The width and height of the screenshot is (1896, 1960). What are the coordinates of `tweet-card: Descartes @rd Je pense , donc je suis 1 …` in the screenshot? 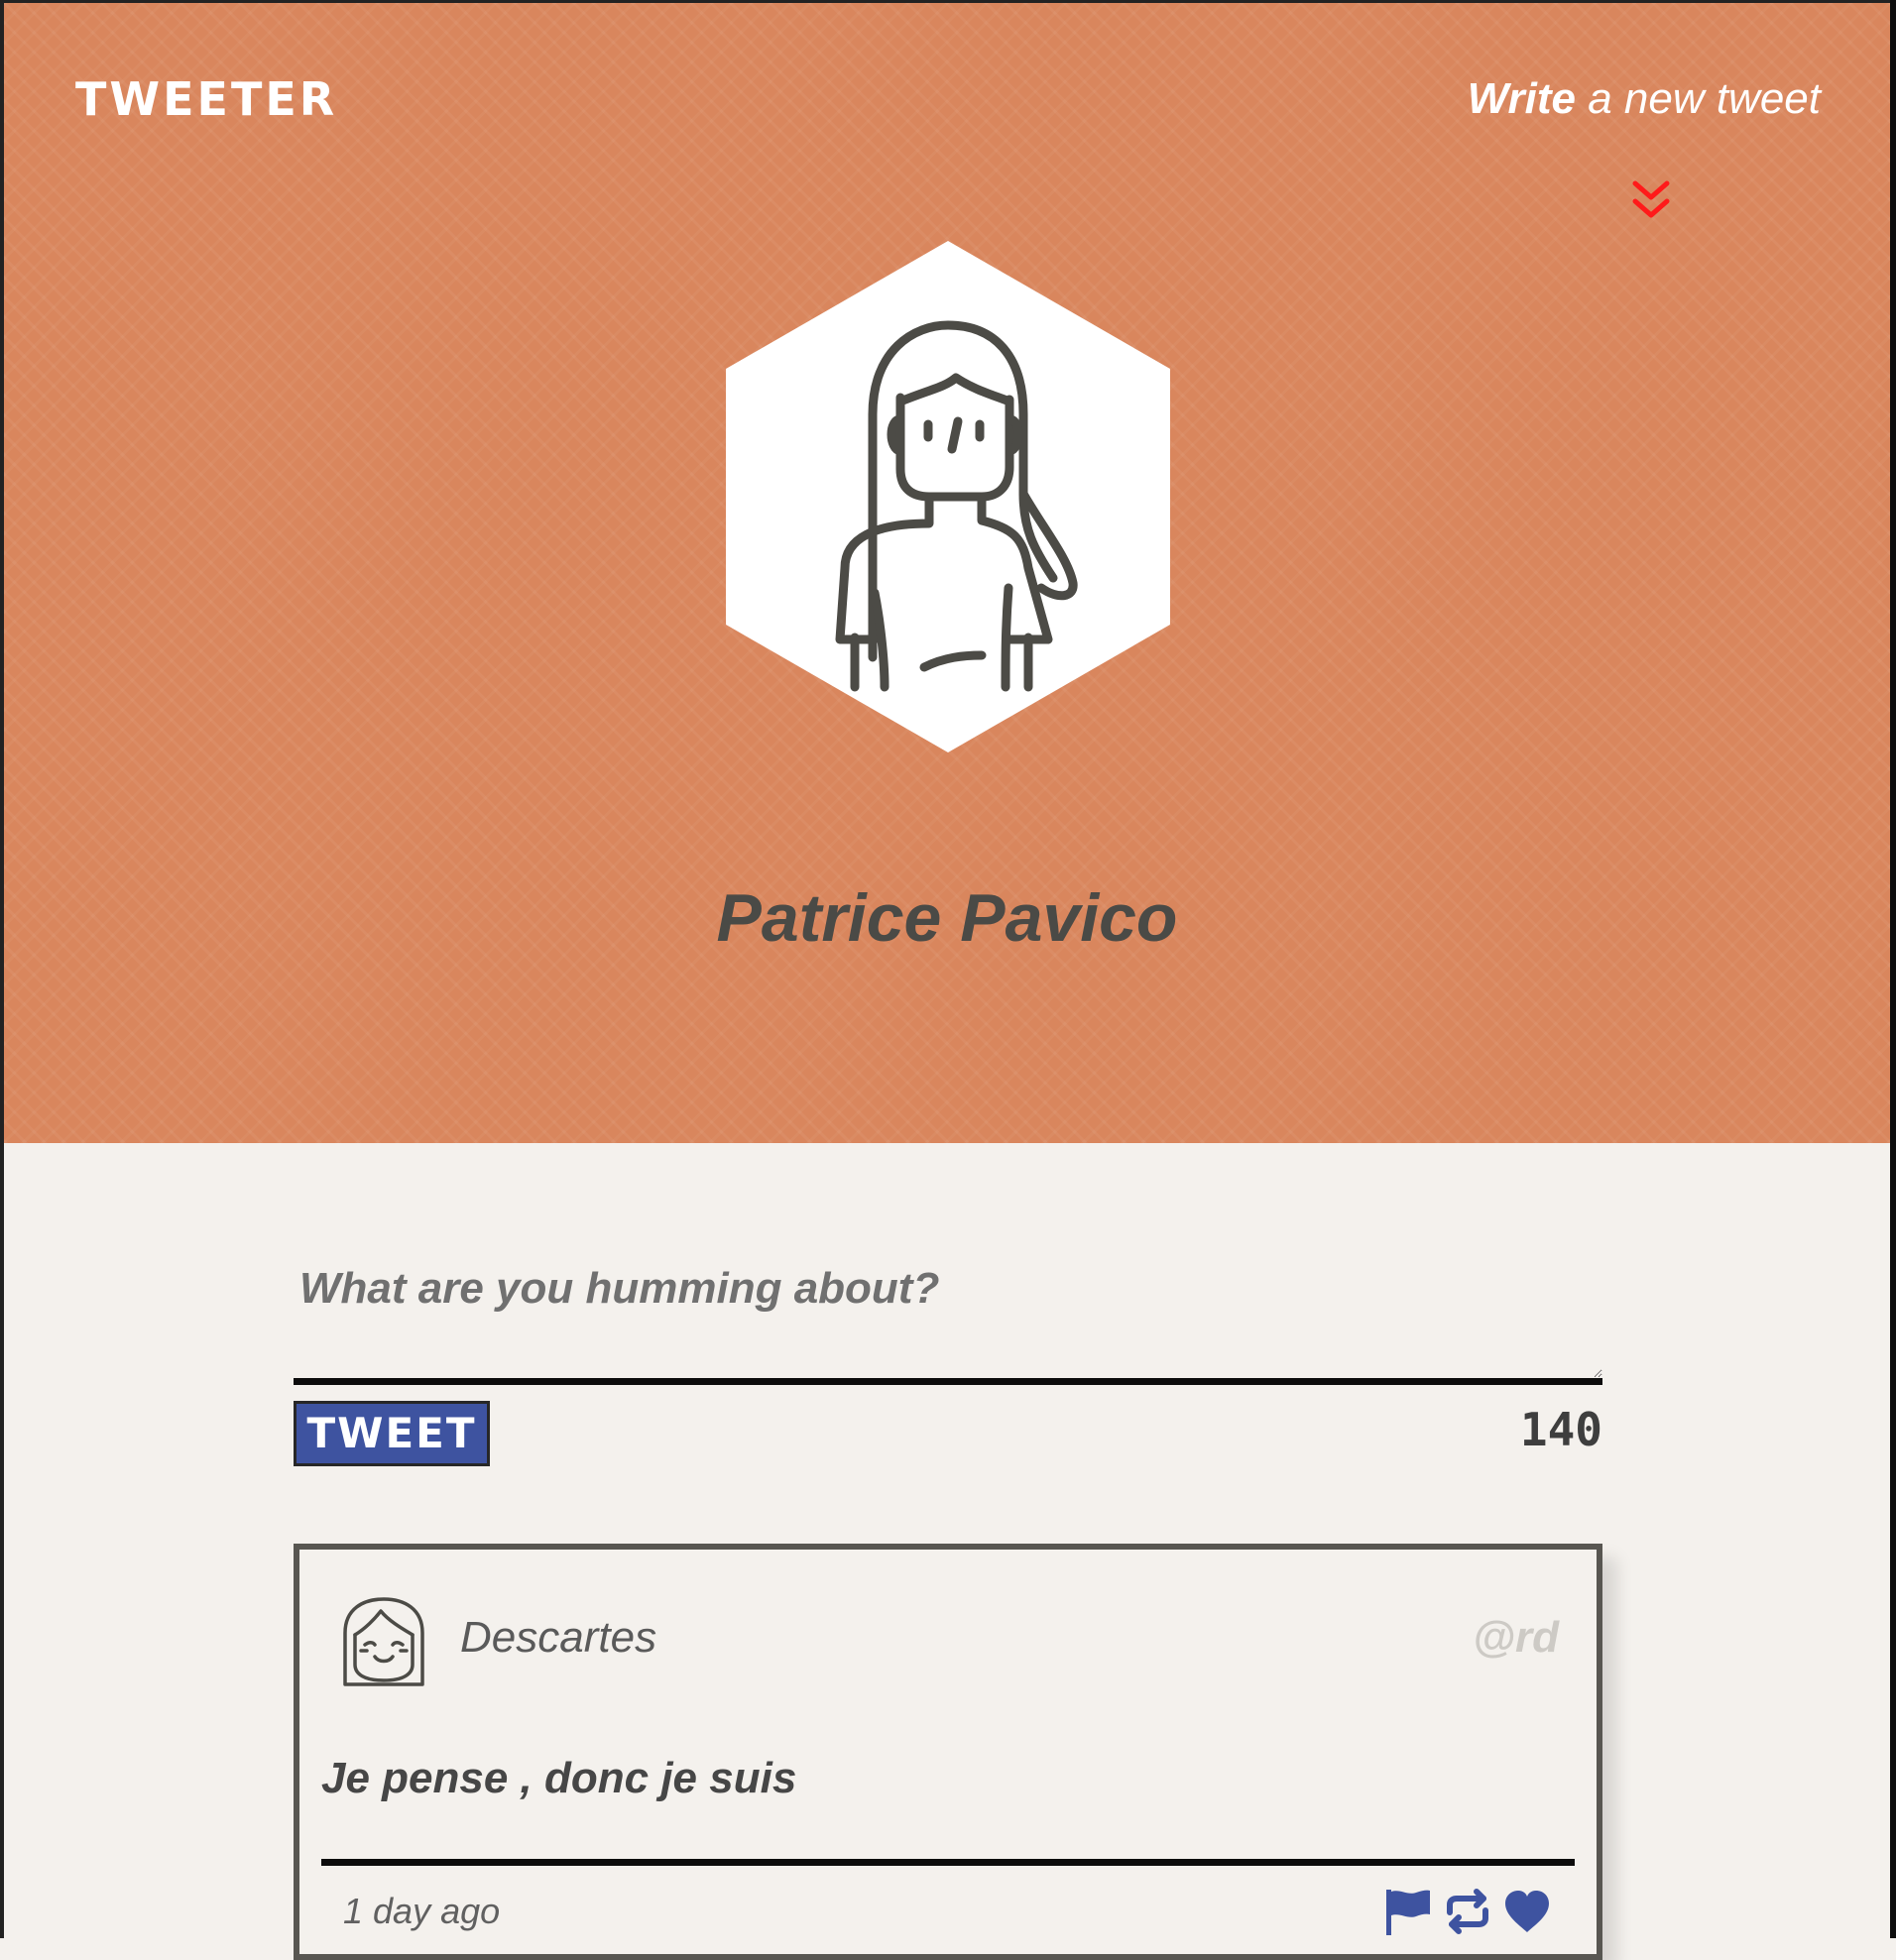 It's located at (948, 1752).